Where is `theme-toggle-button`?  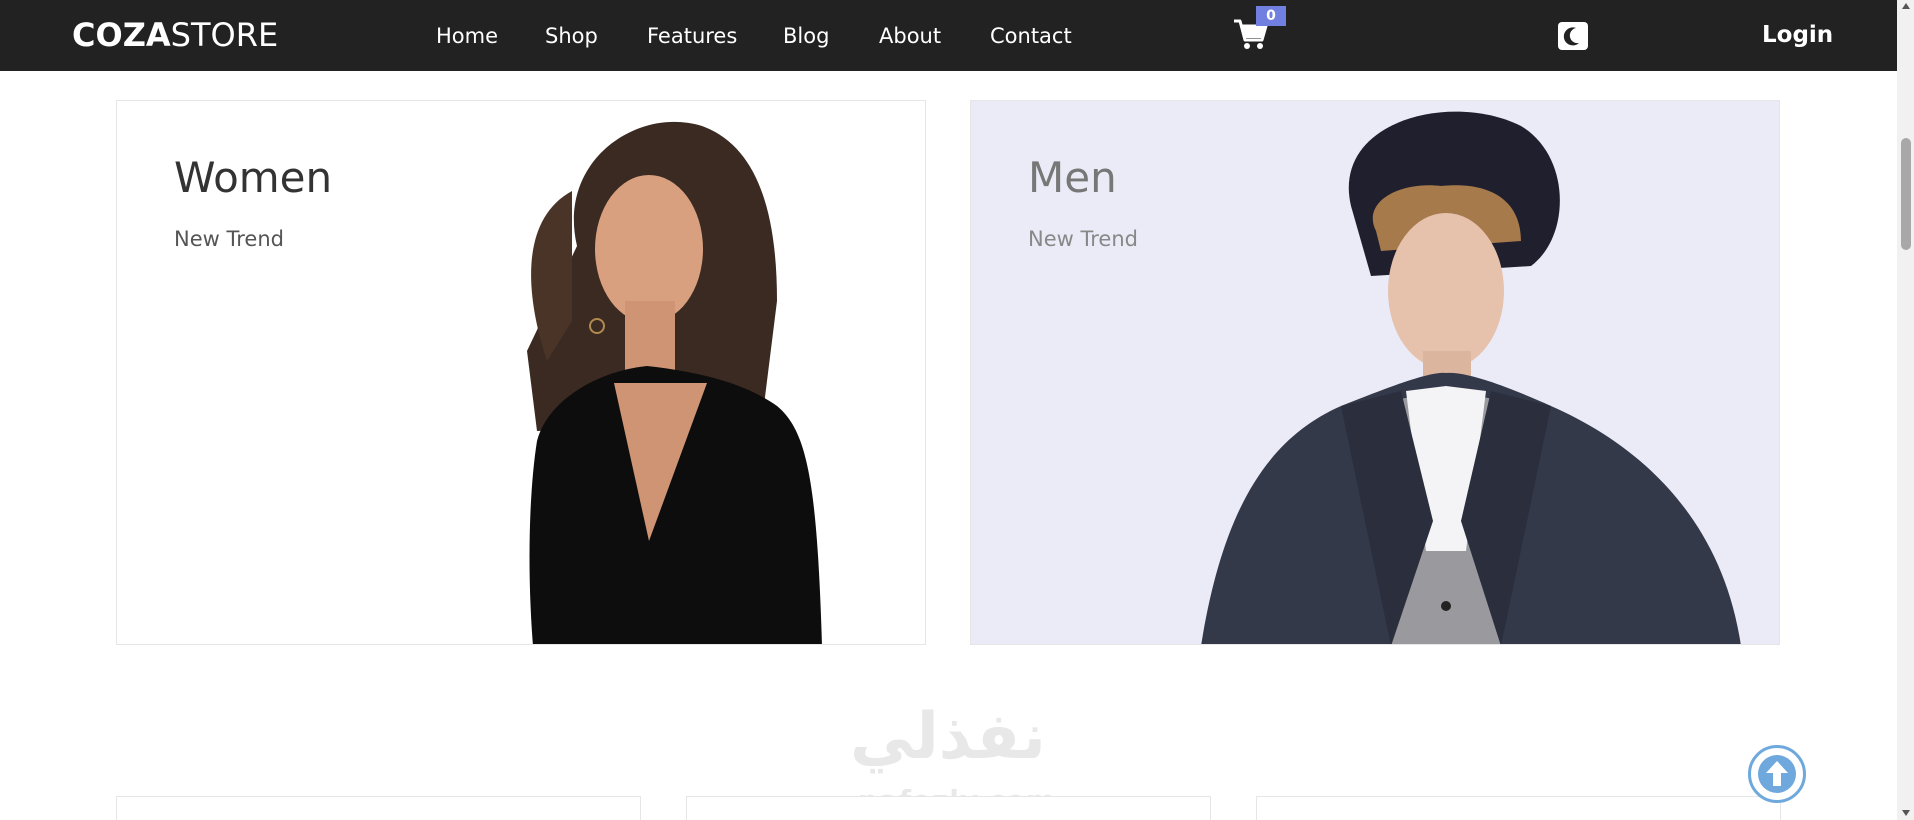 theme-toggle-button is located at coordinates (1573, 36).